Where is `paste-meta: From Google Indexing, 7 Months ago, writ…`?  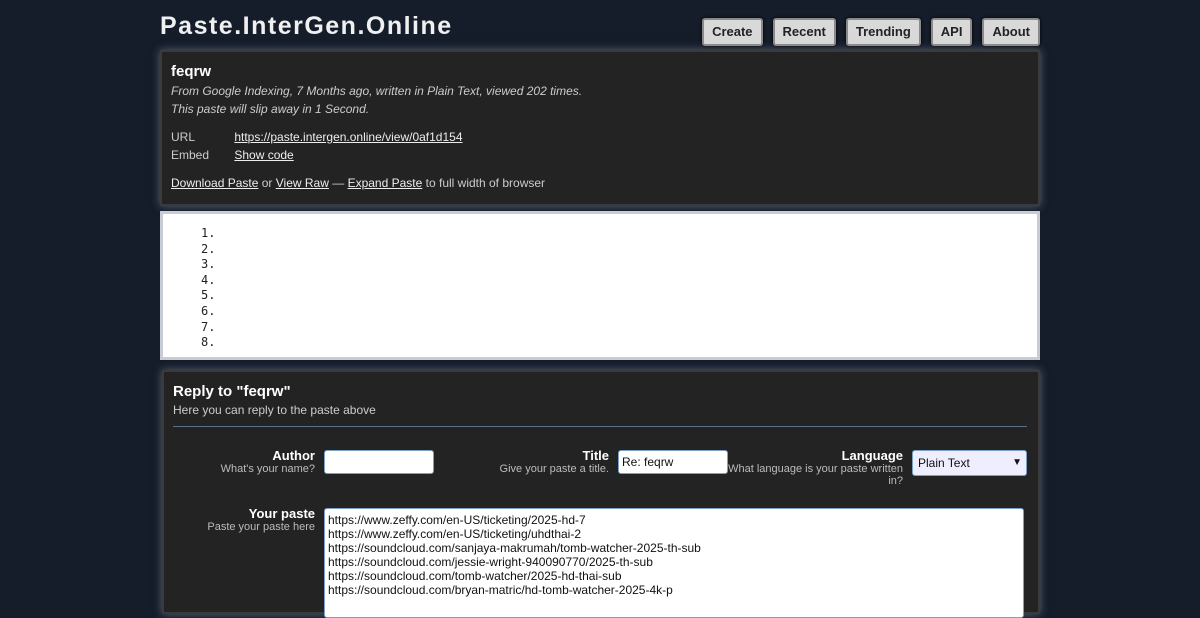 paste-meta: From Google Indexing, 7 Months ago, writ… is located at coordinates (377, 91).